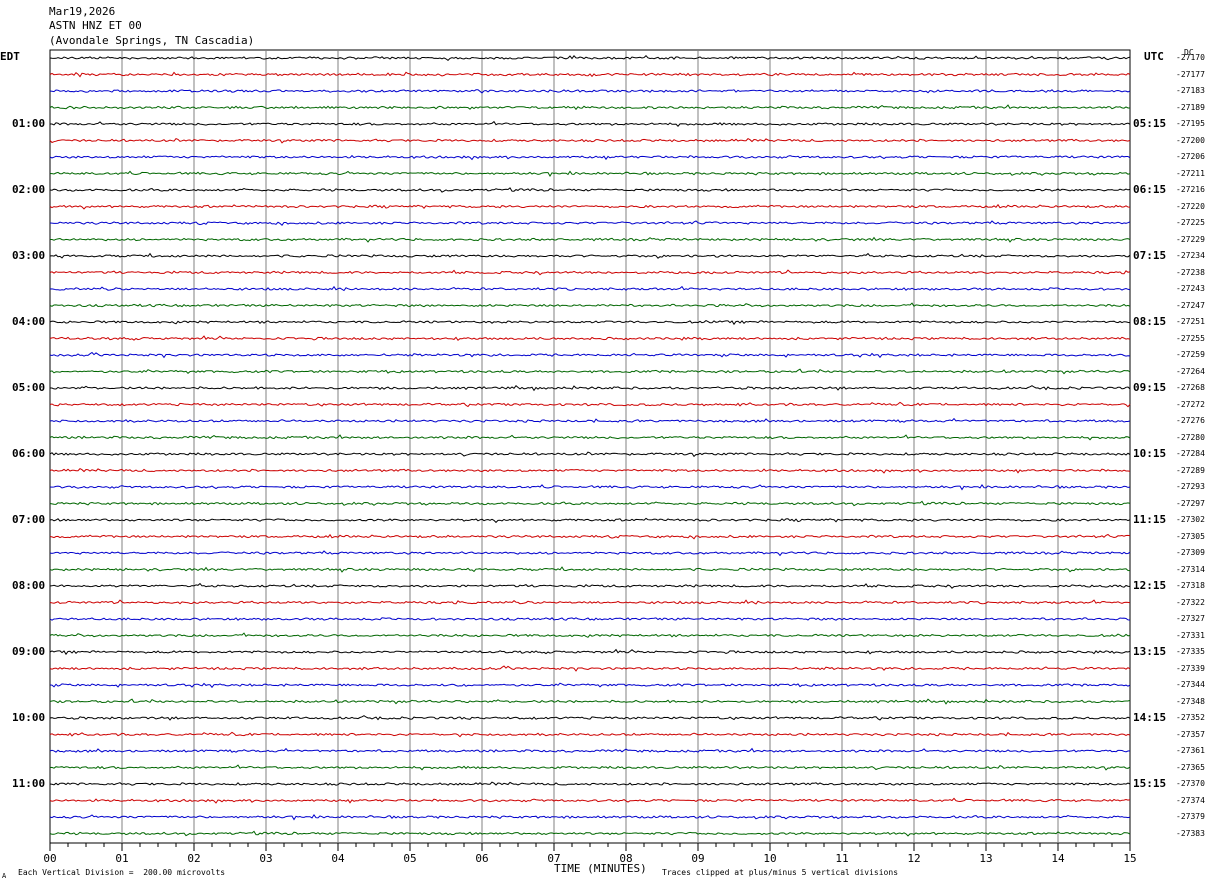  Describe the element at coordinates (29, 123) in the screenshot. I see `left-hour-label: 01:00` at that location.